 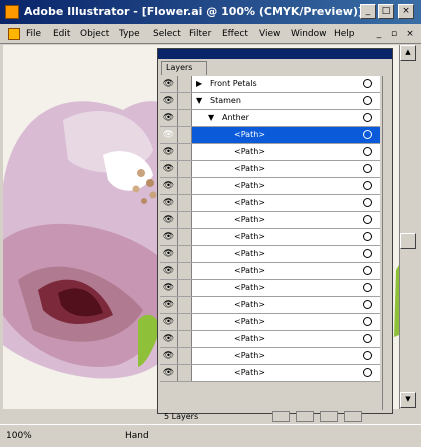 I want to click on illustrator-app-icon, so click(x=12, y=12).